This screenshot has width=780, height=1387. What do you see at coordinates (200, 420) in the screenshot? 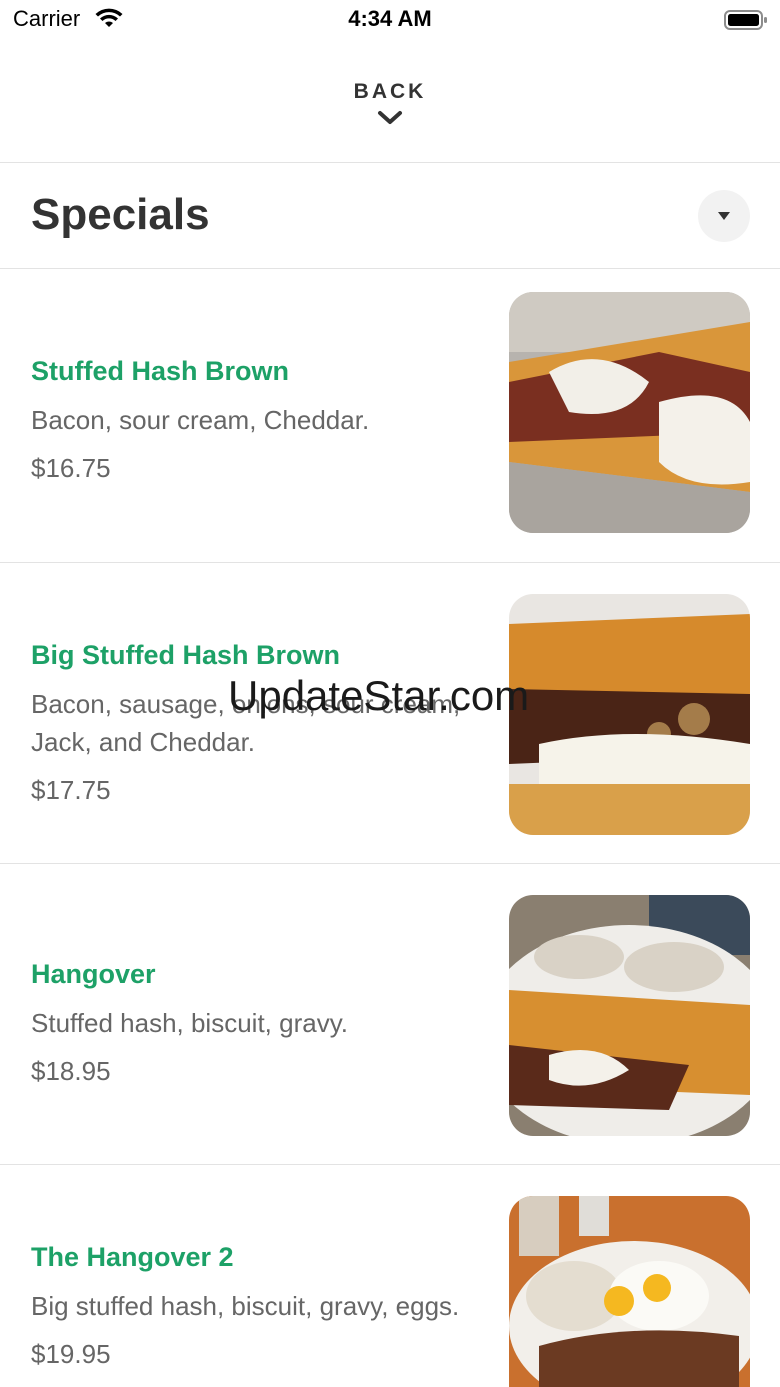
I see `menu-item-description: Bacon, sour cream, Cheddar.` at bounding box center [200, 420].